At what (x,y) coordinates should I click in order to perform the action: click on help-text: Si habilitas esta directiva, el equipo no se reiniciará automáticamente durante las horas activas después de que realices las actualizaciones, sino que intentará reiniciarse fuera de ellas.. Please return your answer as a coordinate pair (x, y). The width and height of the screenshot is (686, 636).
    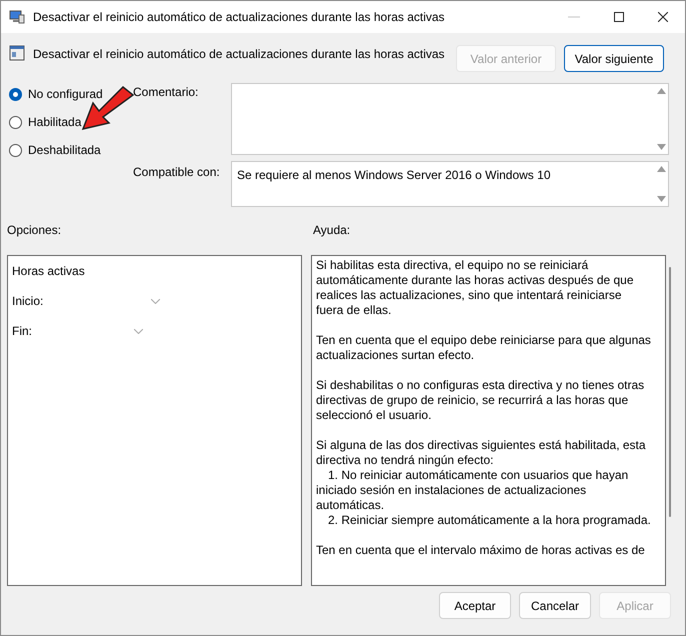
    Looking at the image, I should click on (475, 288).